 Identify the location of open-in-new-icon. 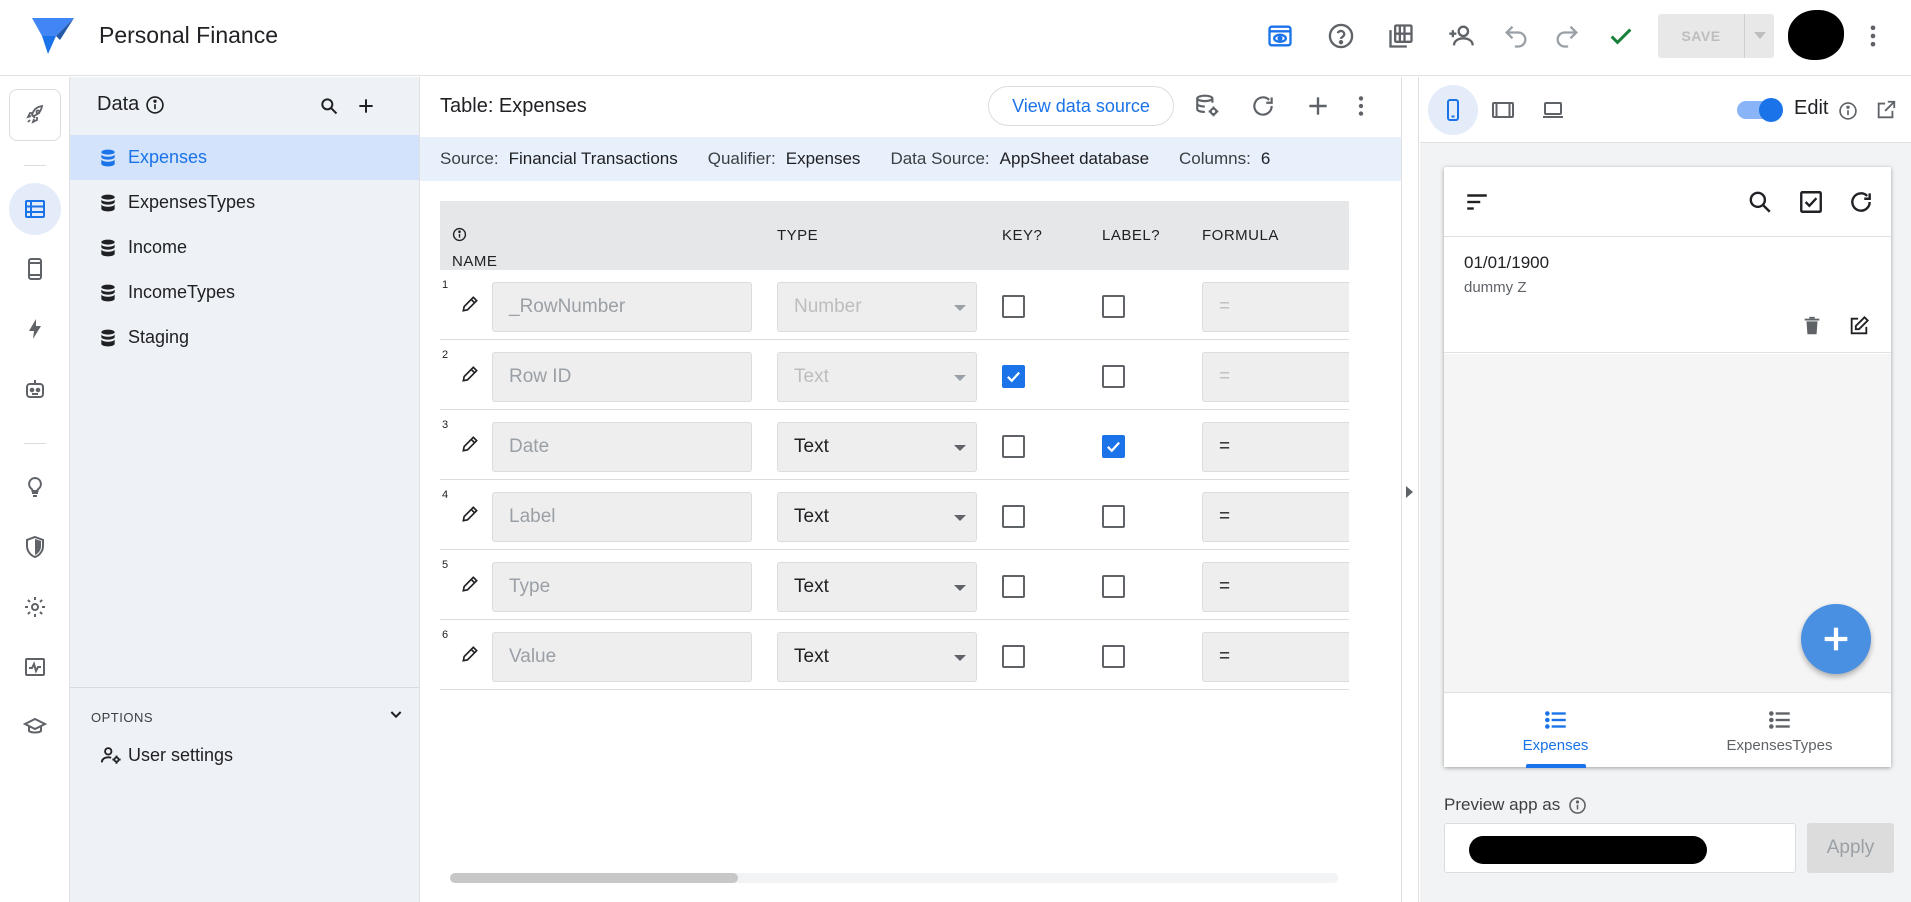
(1886, 110).